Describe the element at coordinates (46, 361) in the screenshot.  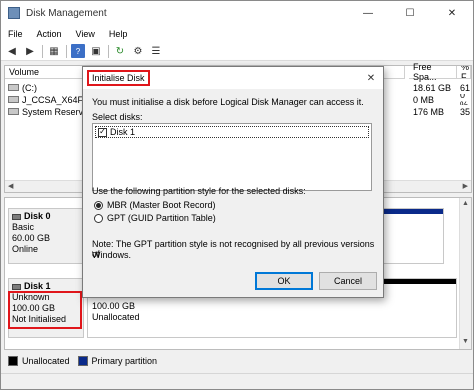
I see `legend-unallocated: Unallocated` at that location.